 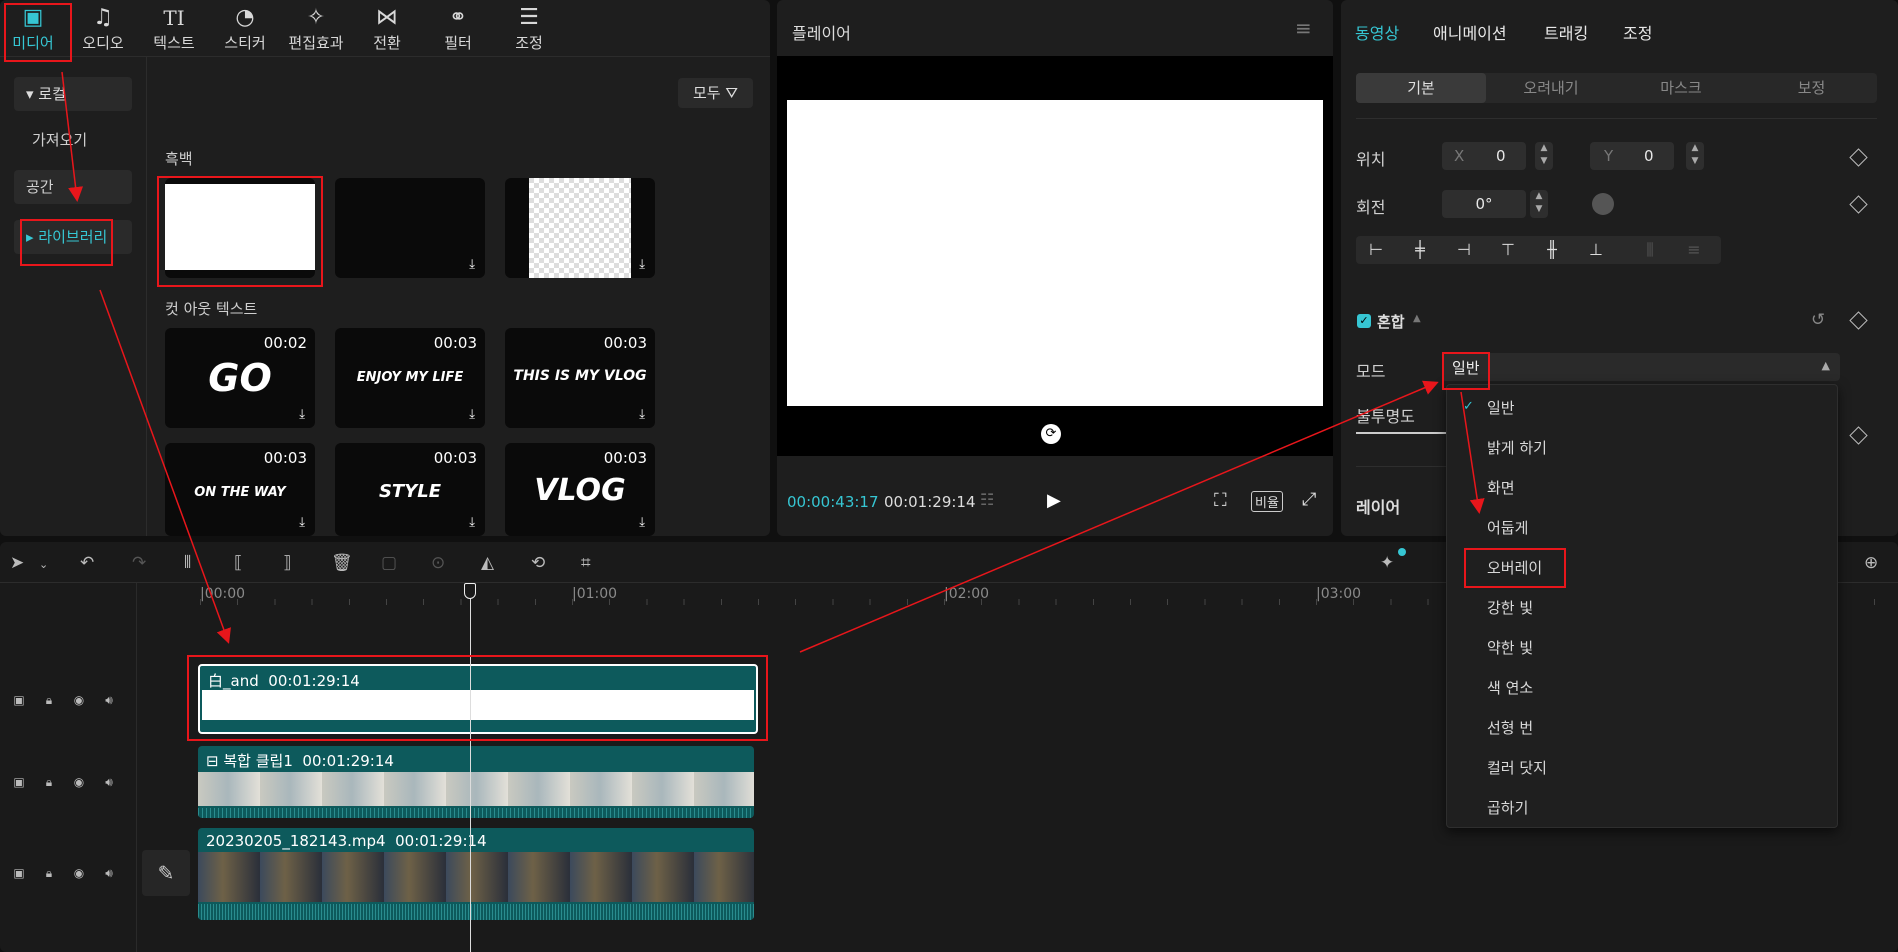 What do you see at coordinates (1472, 452) in the screenshot?
I see `arrow-mode-to-overlay` at bounding box center [1472, 452].